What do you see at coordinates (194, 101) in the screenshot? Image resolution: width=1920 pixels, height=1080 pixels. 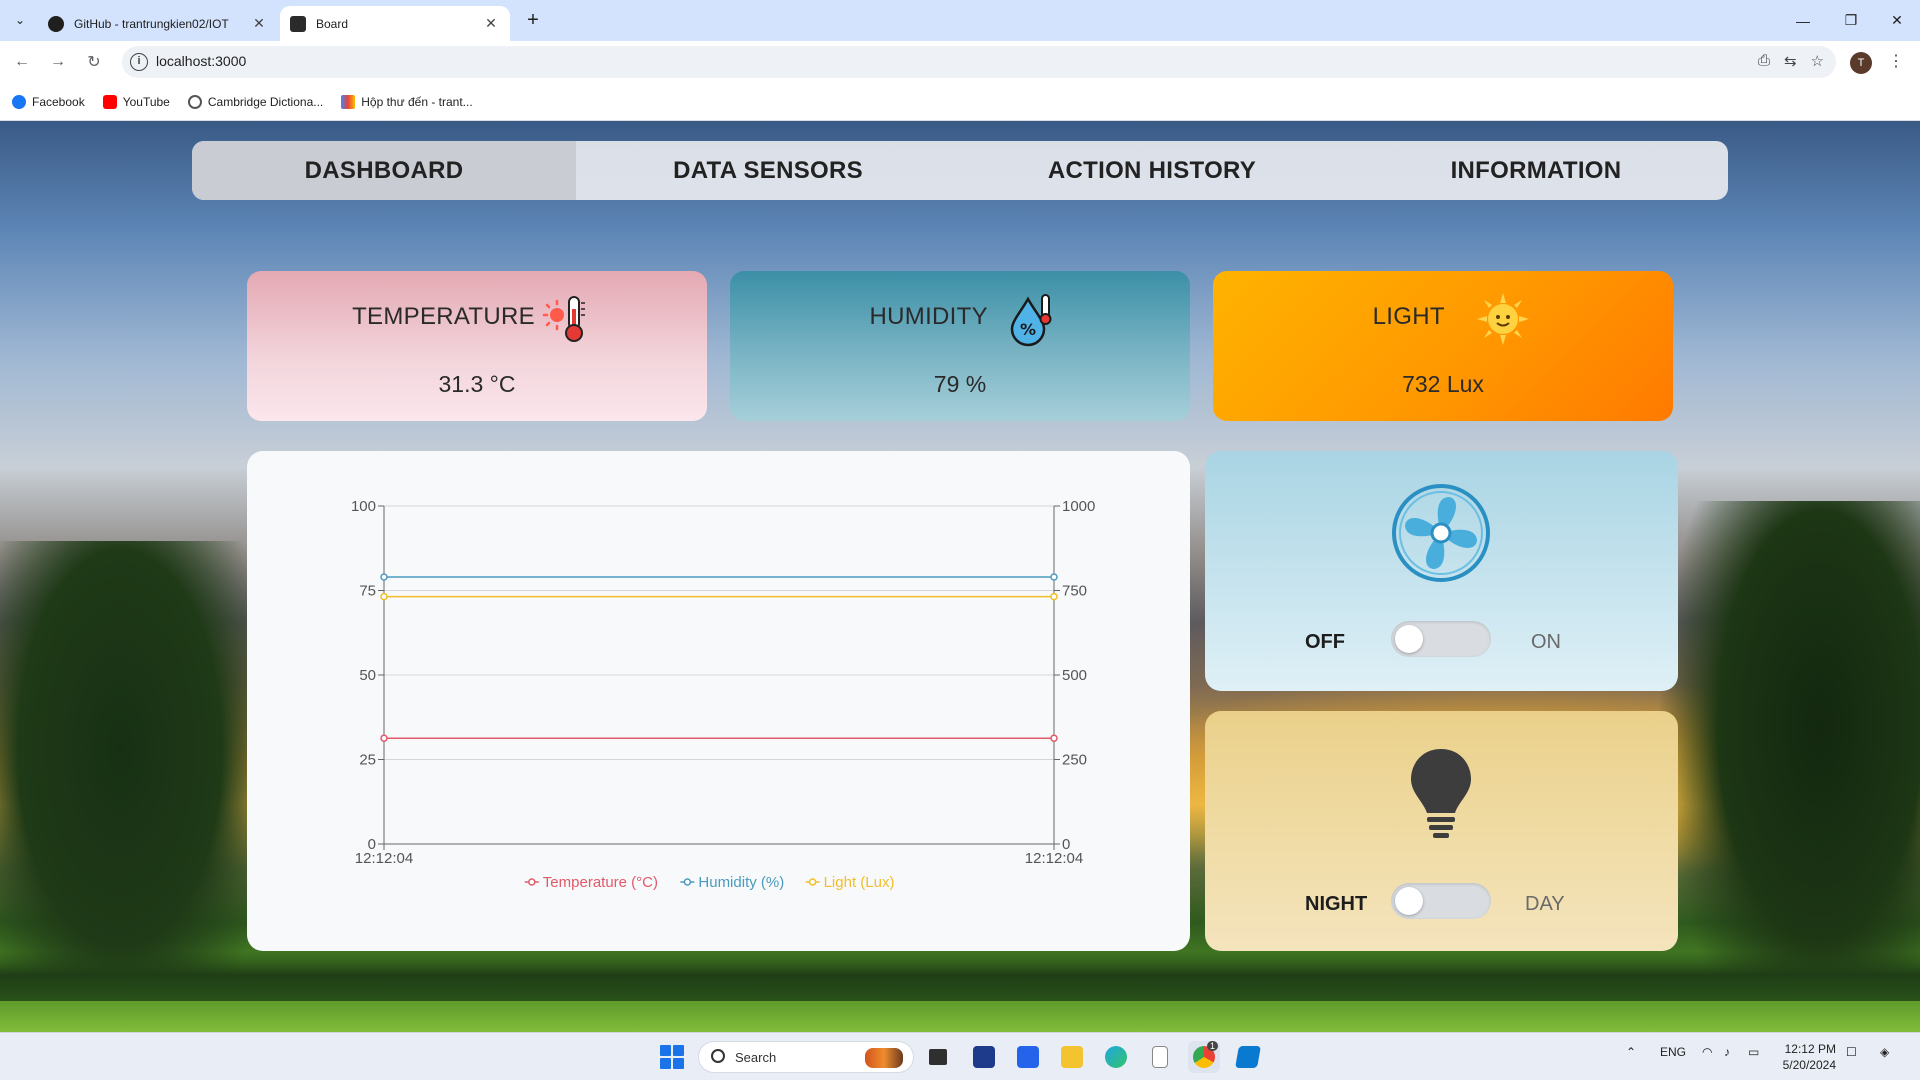 I see `globe-icon` at bounding box center [194, 101].